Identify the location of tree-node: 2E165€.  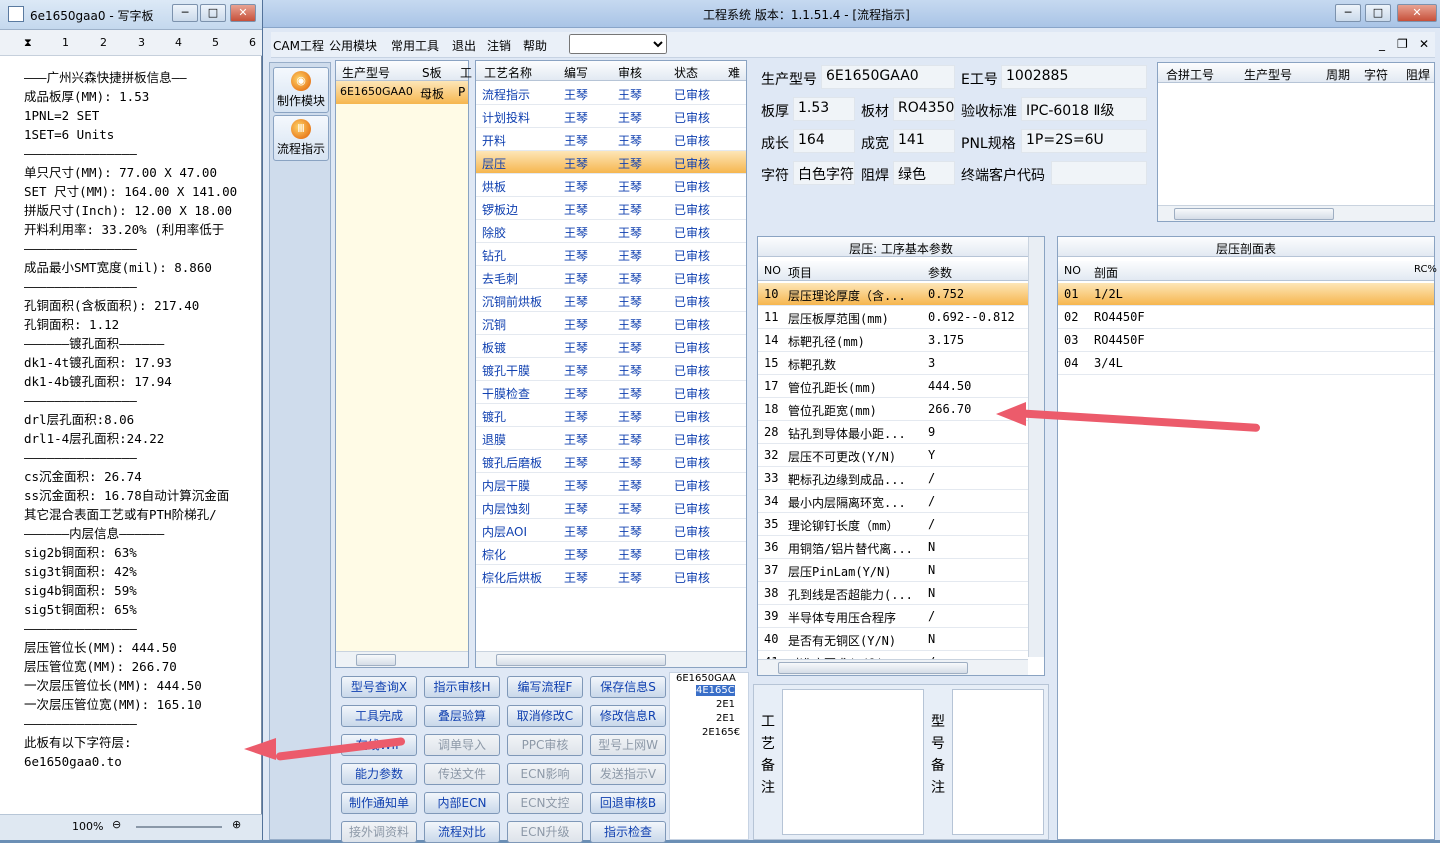
(721, 732).